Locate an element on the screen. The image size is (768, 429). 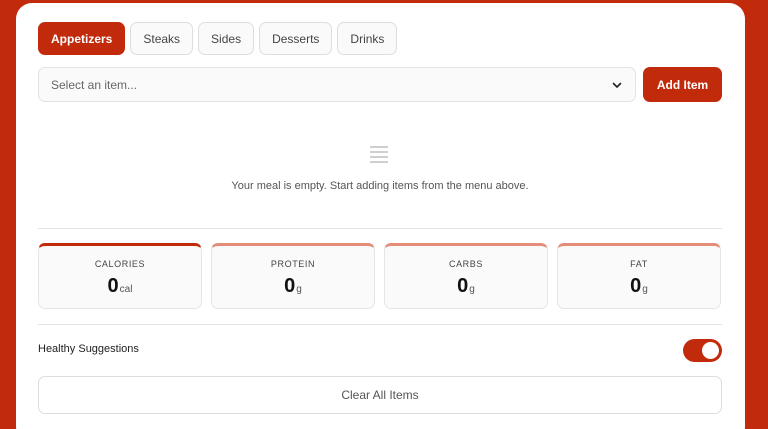
healthy-suggestions-toggle is located at coordinates (702, 350).